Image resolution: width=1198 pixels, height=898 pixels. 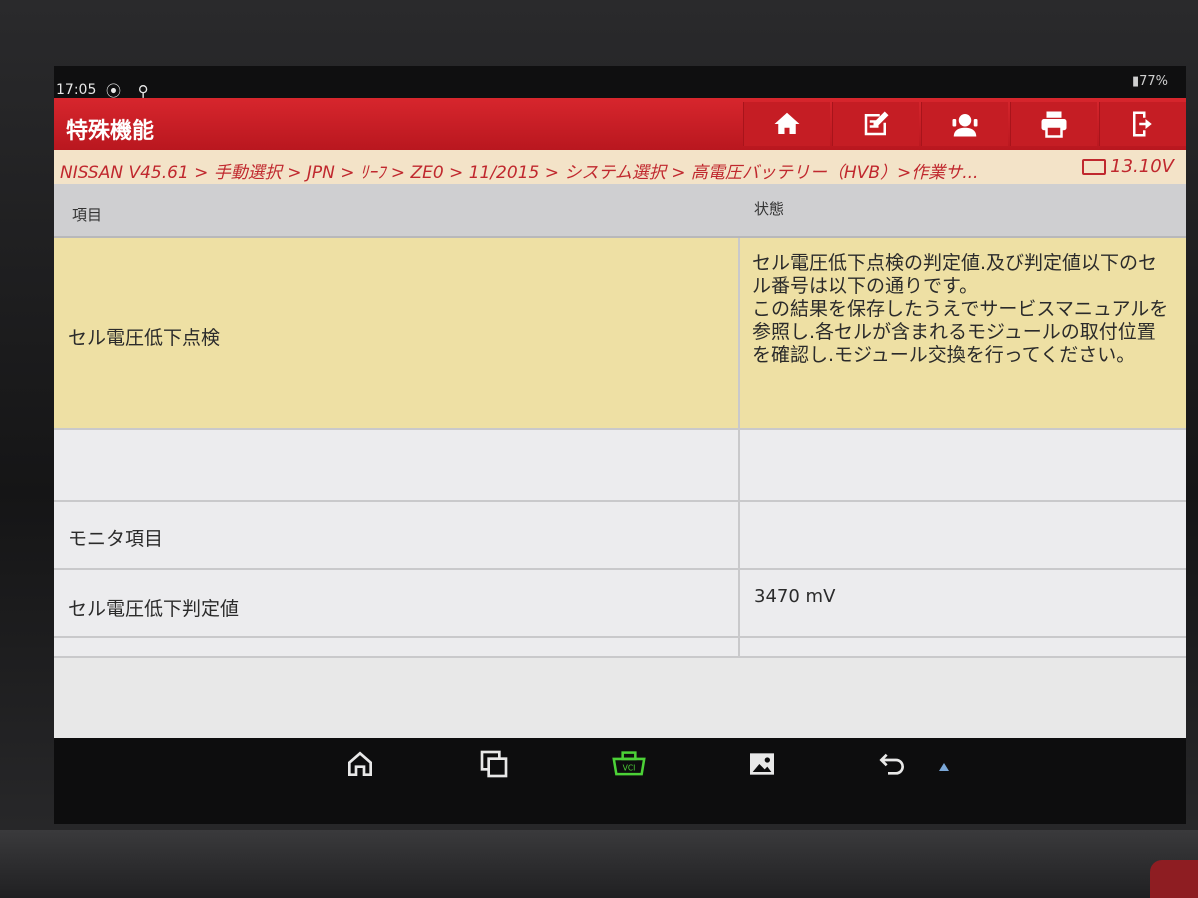 I want to click on device-bottom-edge, so click(x=599, y=864).